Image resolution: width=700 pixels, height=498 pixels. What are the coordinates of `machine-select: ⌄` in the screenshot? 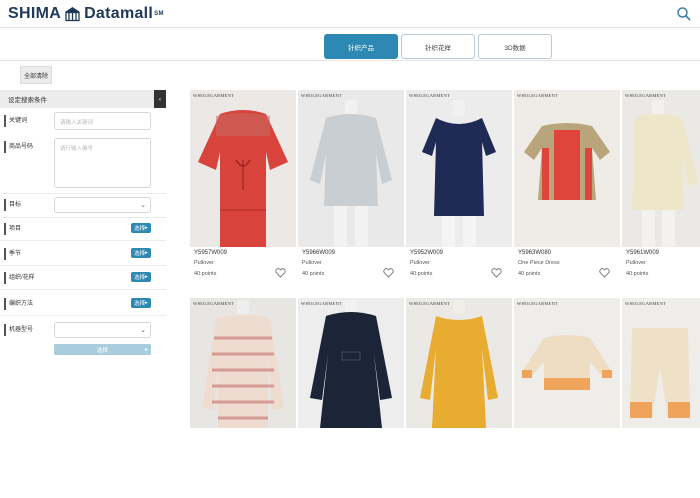 It's located at (102, 330).